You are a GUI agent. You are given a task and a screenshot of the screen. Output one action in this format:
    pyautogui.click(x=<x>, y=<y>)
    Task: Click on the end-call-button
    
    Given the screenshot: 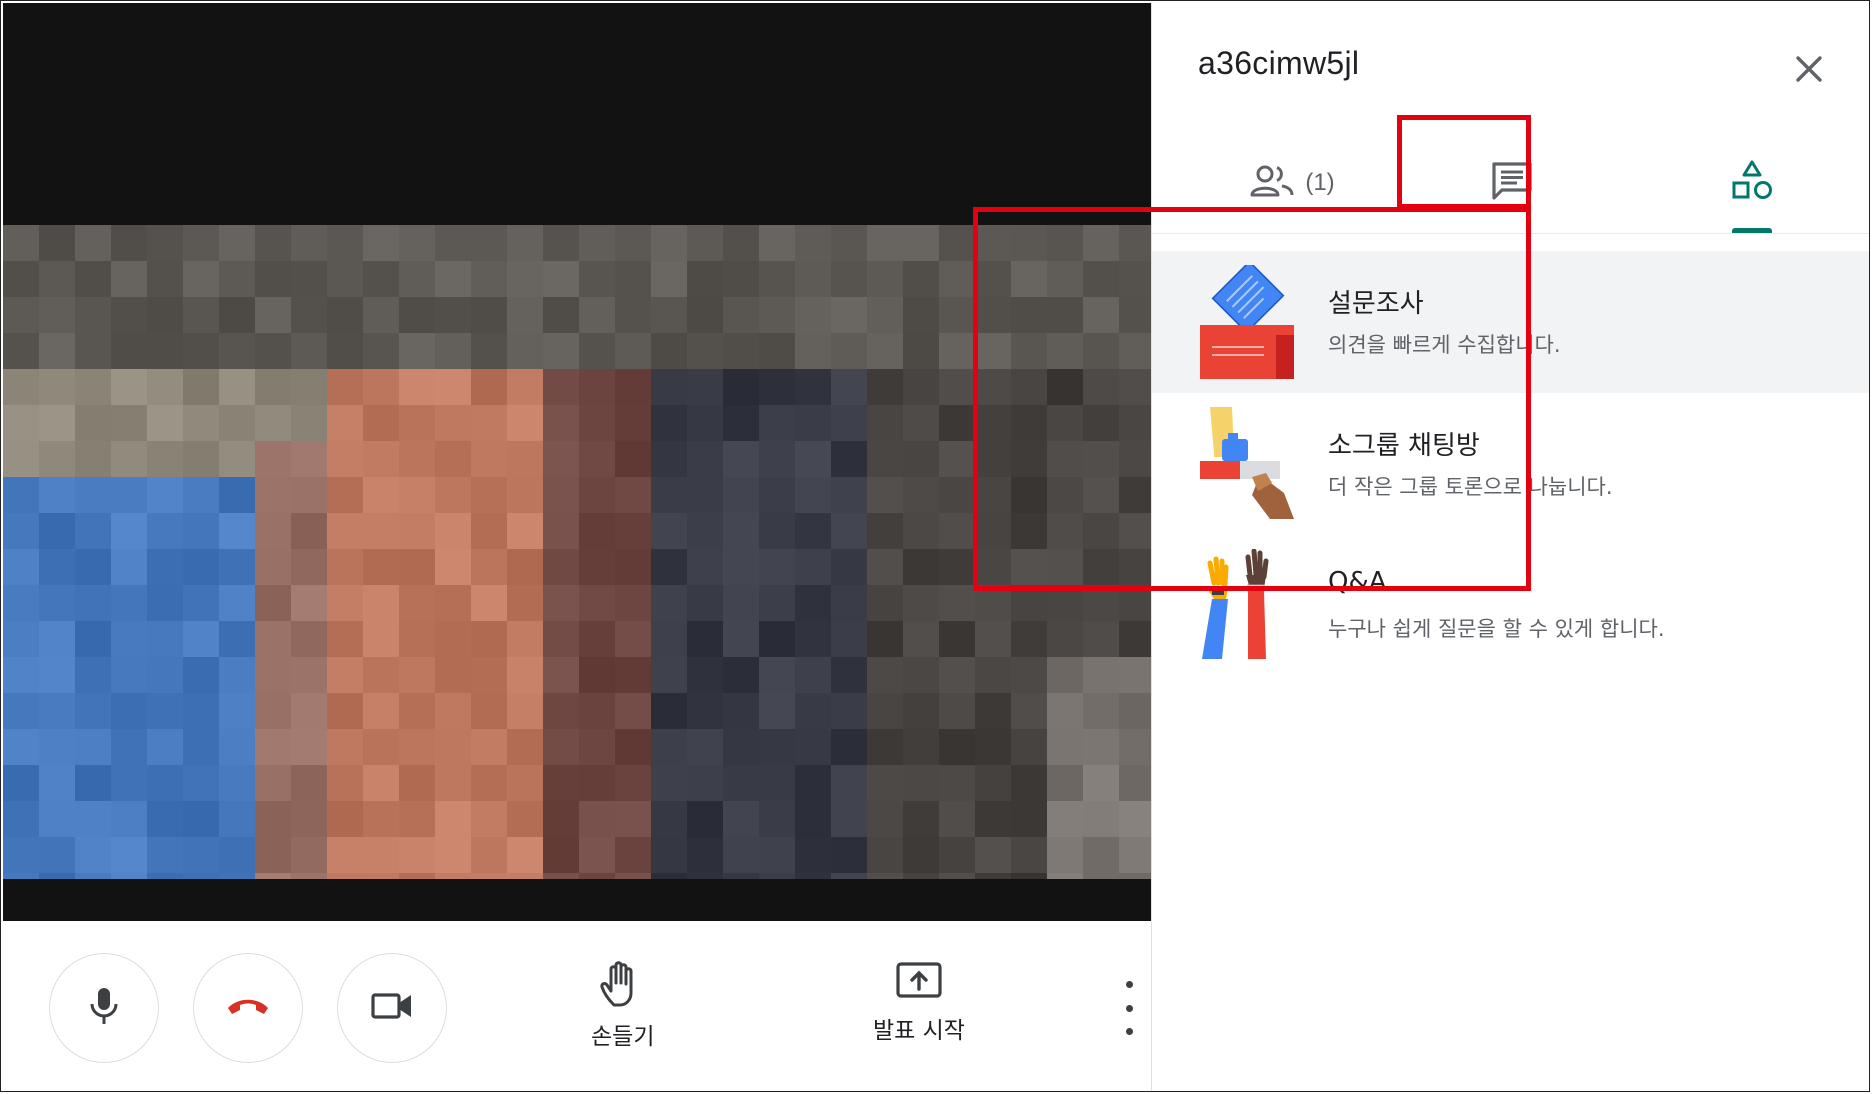 What is the action you would take?
    pyautogui.click(x=248, y=1008)
    